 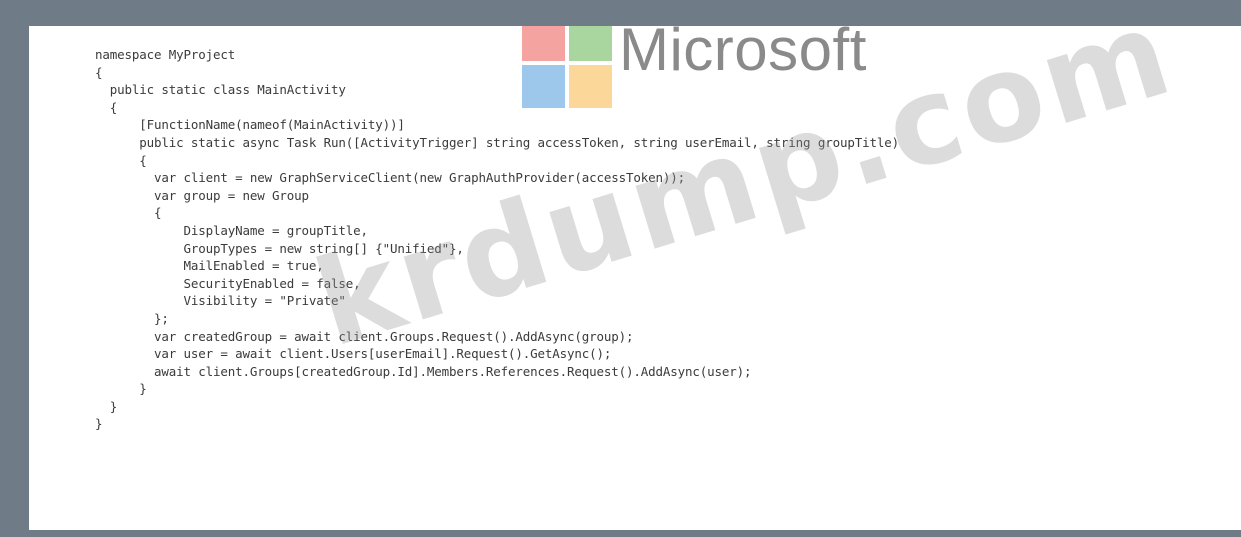 I want to click on code-line: MailEnabled = true,, so click(x=209, y=266).